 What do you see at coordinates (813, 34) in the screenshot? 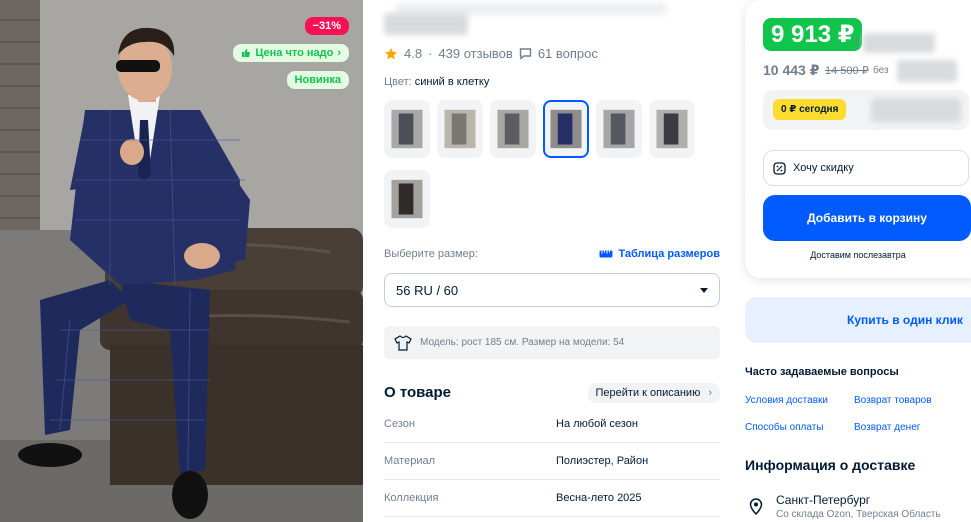
I see `price-with-card: 9 913 ₽` at bounding box center [813, 34].